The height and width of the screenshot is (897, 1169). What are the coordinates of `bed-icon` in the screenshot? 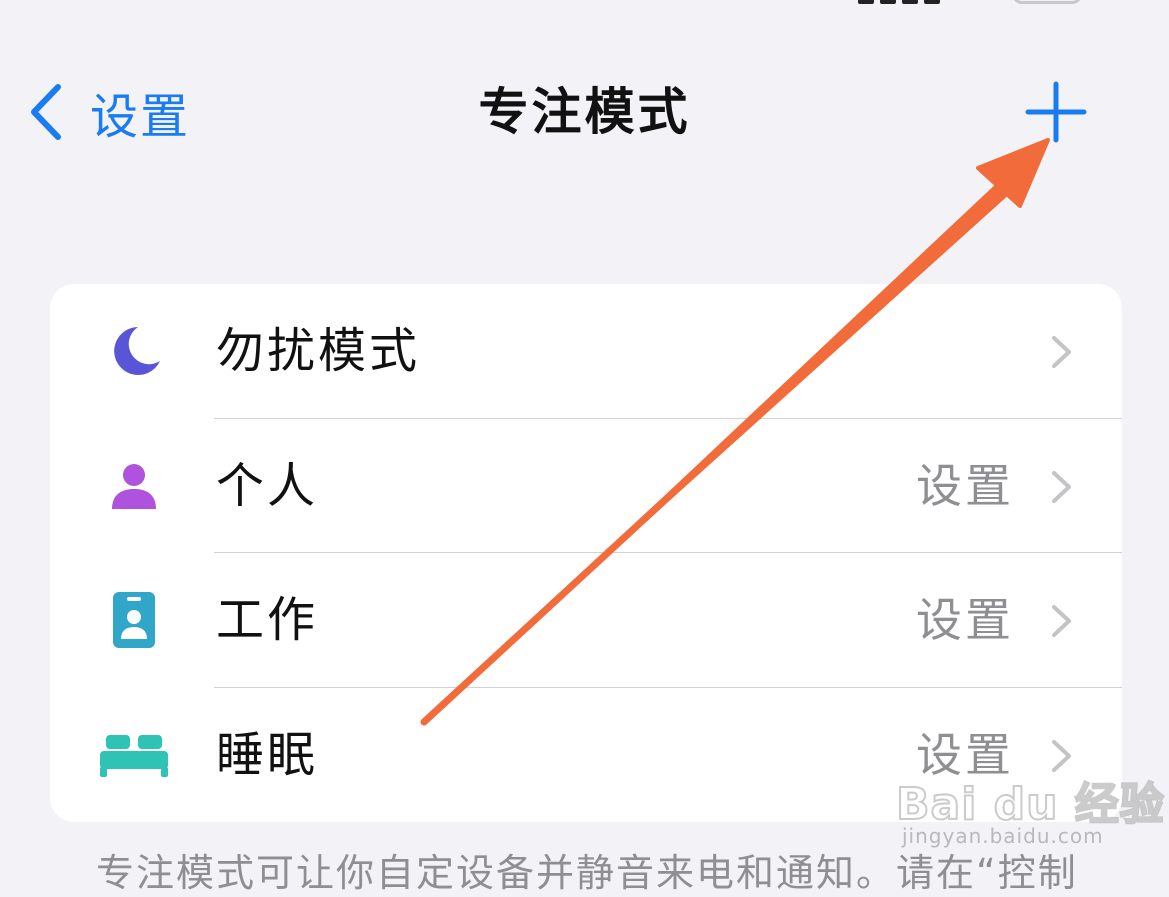 It's located at (134, 755).